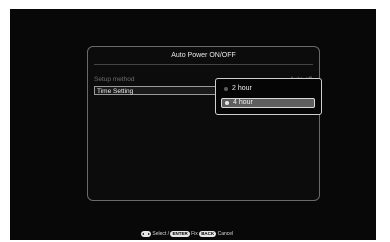 The height and width of the screenshot is (242, 390). What do you see at coordinates (203, 64) in the screenshot?
I see `title-divider` at bounding box center [203, 64].